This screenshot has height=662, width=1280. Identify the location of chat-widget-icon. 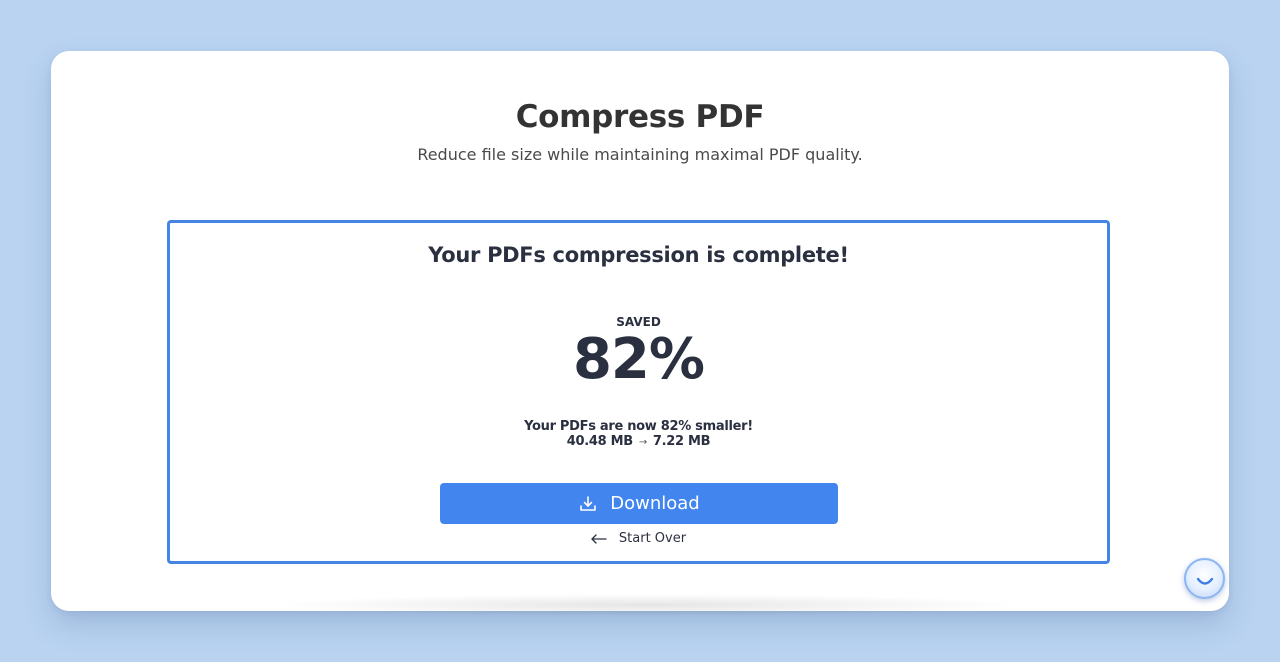
(1204, 581).